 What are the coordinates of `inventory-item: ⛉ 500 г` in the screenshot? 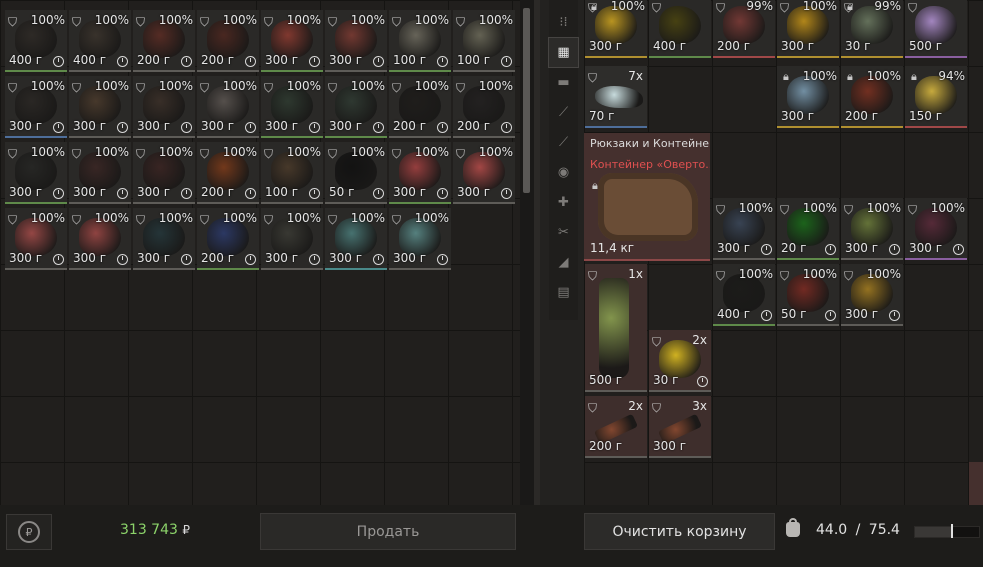 It's located at (936, 29).